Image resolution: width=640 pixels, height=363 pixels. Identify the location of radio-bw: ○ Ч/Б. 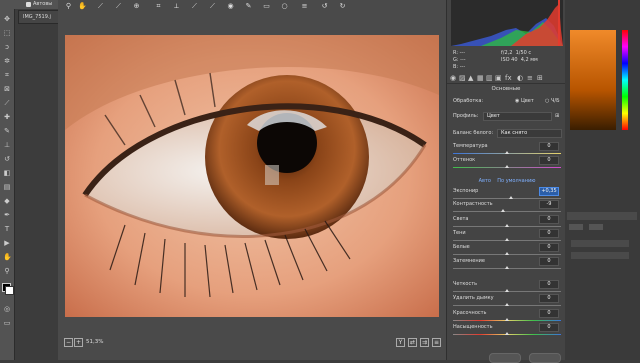
(552, 101).